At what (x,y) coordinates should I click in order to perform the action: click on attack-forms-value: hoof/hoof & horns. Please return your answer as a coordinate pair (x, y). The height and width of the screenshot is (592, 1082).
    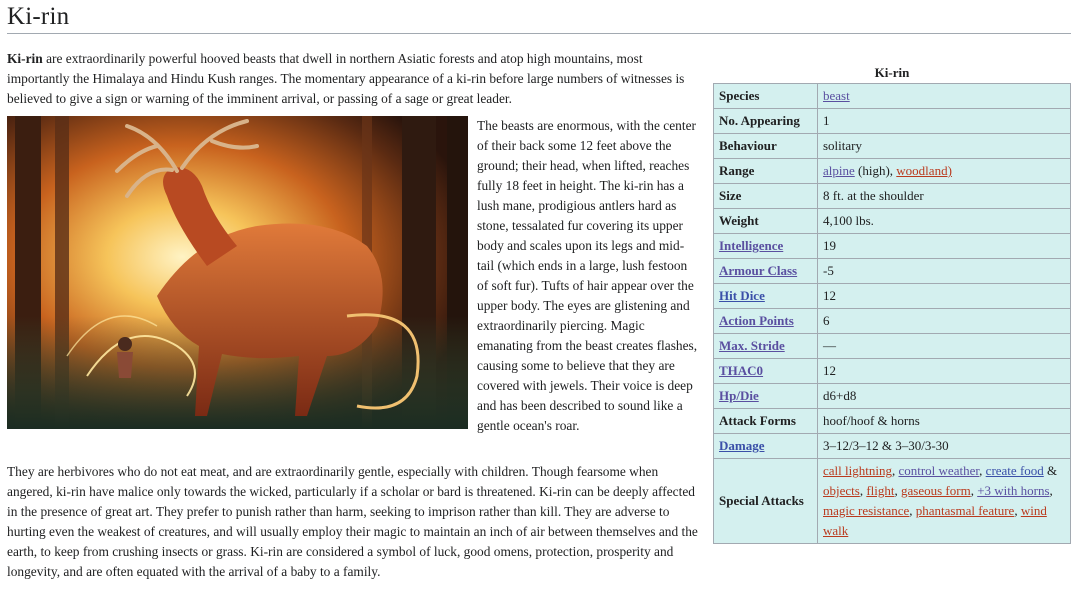
    Looking at the image, I should click on (944, 421).